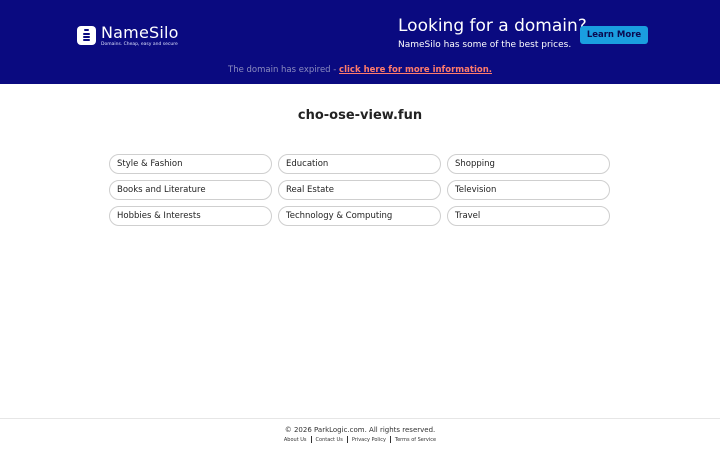 The height and width of the screenshot is (450, 720). I want to click on category-link: Books and Literature, so click(190, 190).